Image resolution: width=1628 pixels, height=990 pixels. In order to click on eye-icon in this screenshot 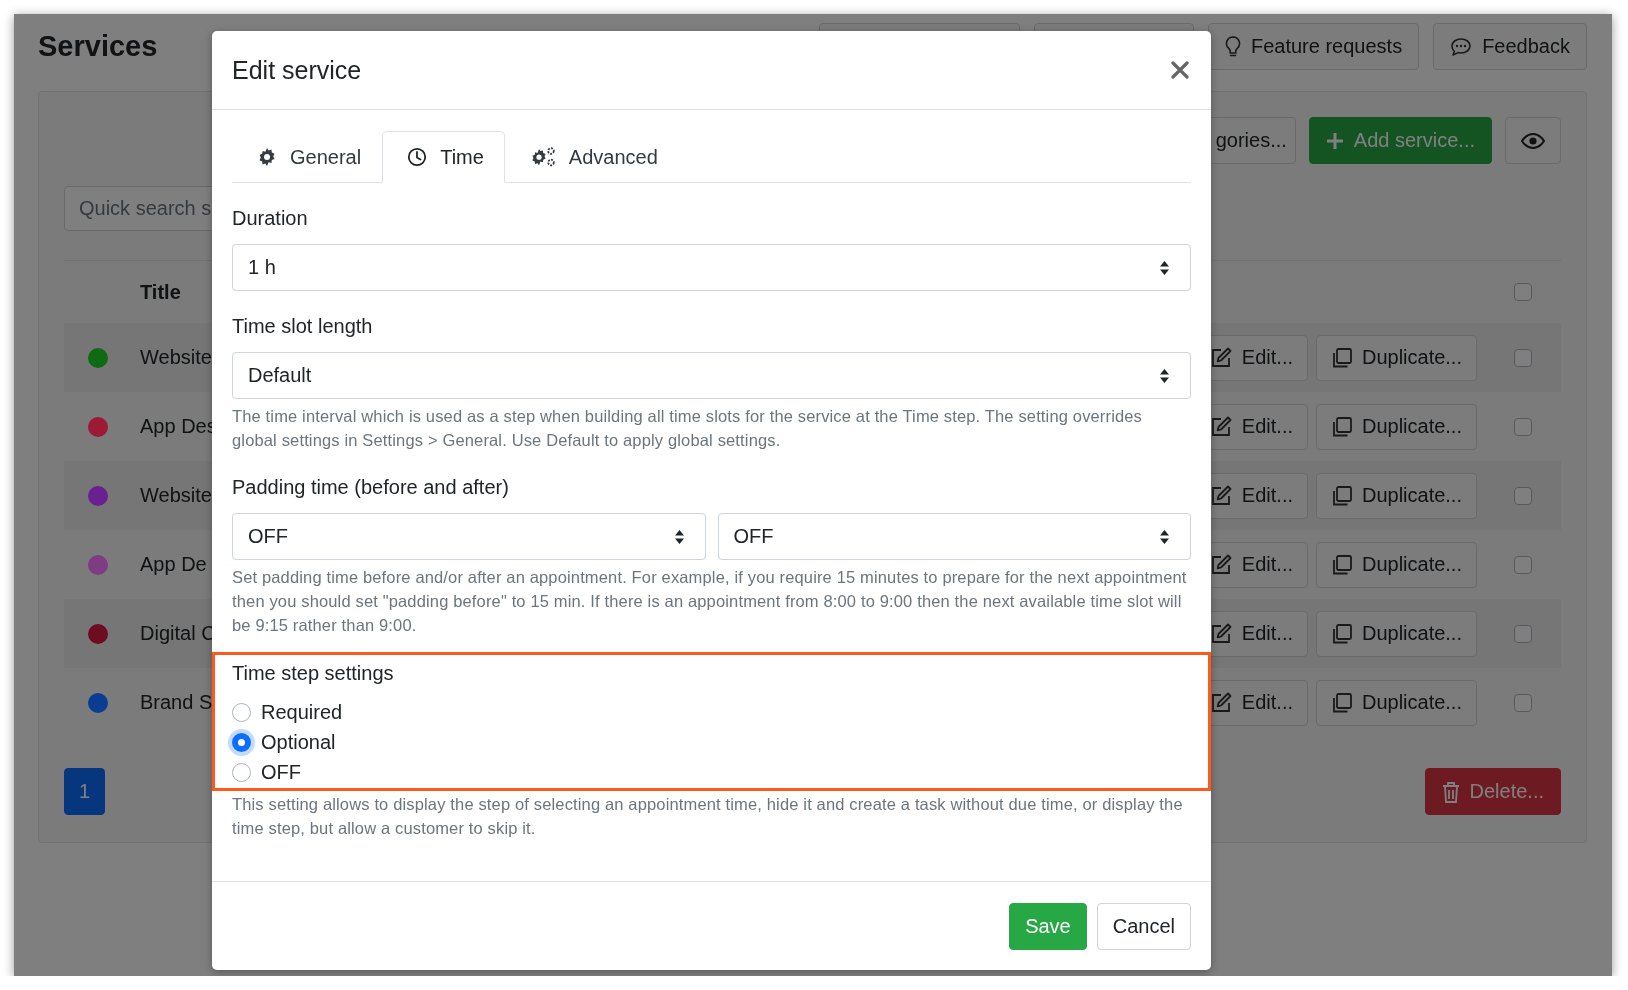, I will do `click(1533, 140)`.